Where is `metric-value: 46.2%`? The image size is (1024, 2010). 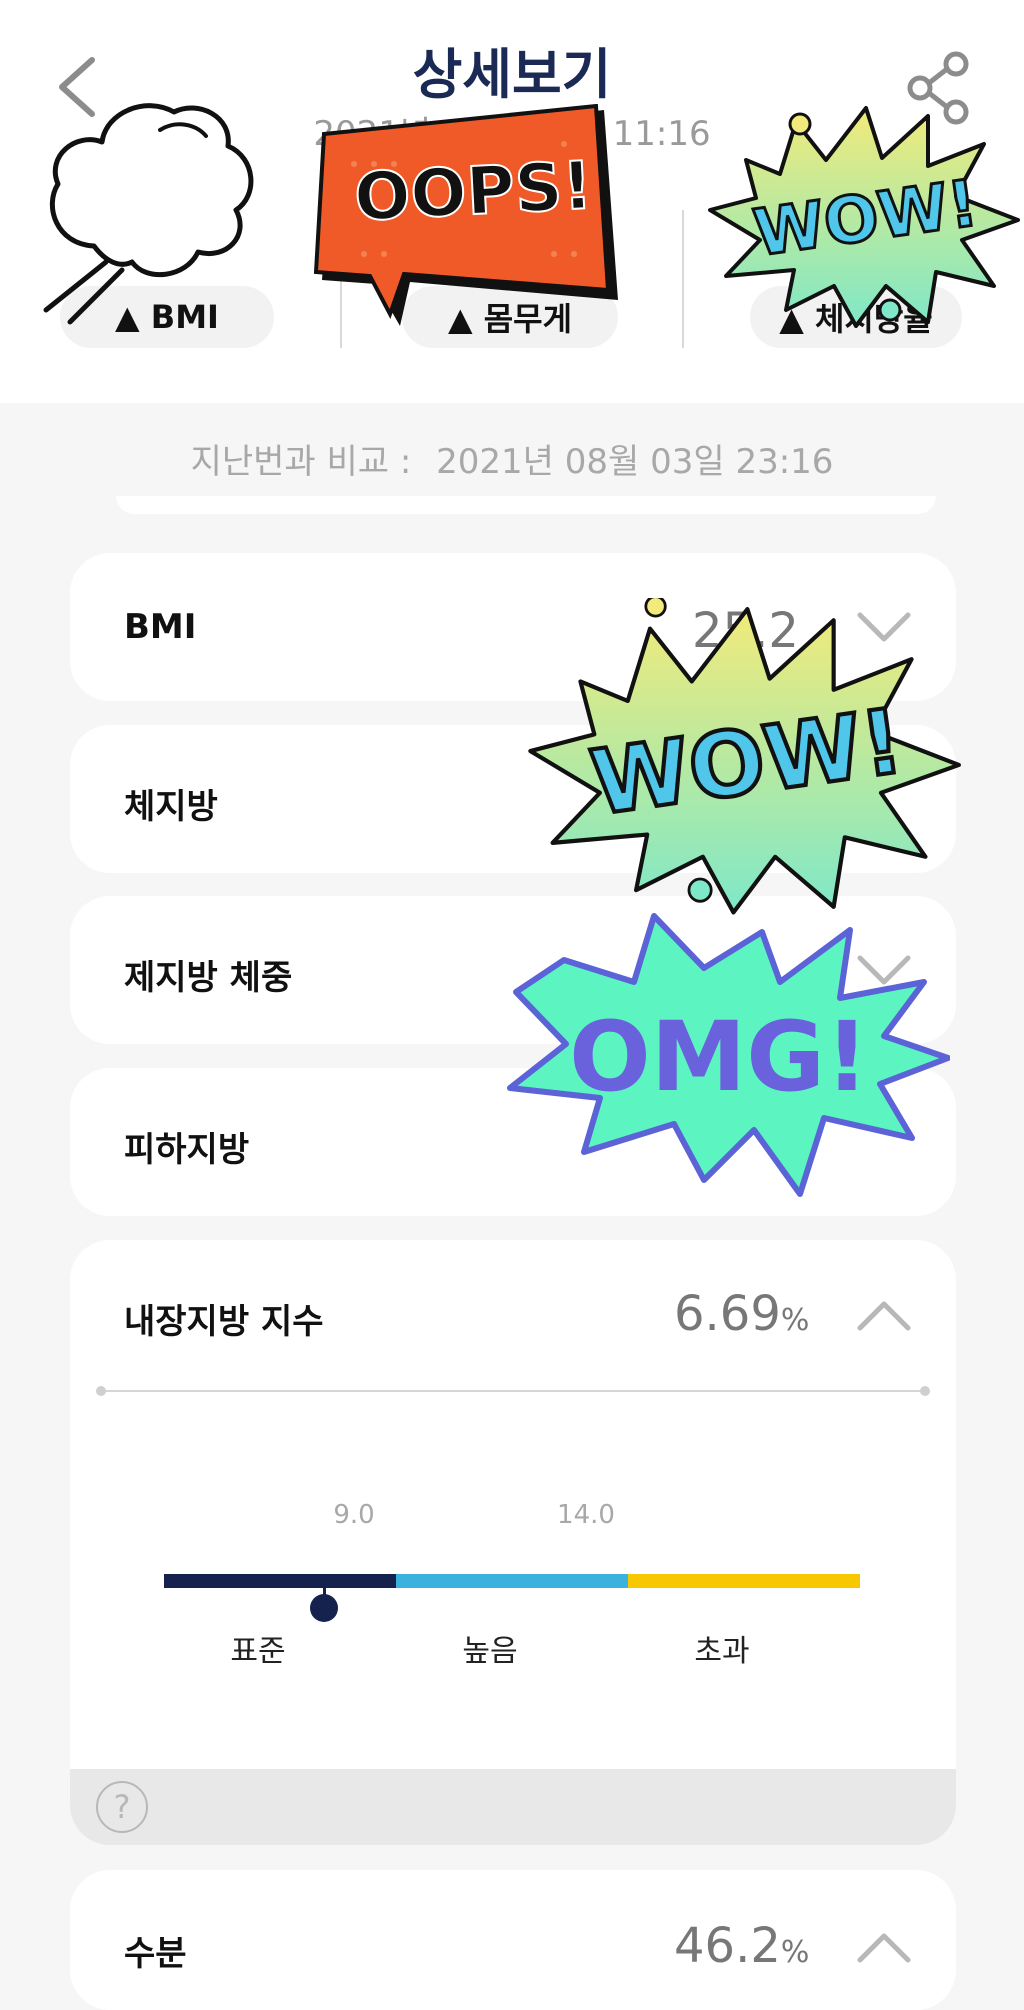 metric-value: 46.2% is located at coordinates (741, 1946).